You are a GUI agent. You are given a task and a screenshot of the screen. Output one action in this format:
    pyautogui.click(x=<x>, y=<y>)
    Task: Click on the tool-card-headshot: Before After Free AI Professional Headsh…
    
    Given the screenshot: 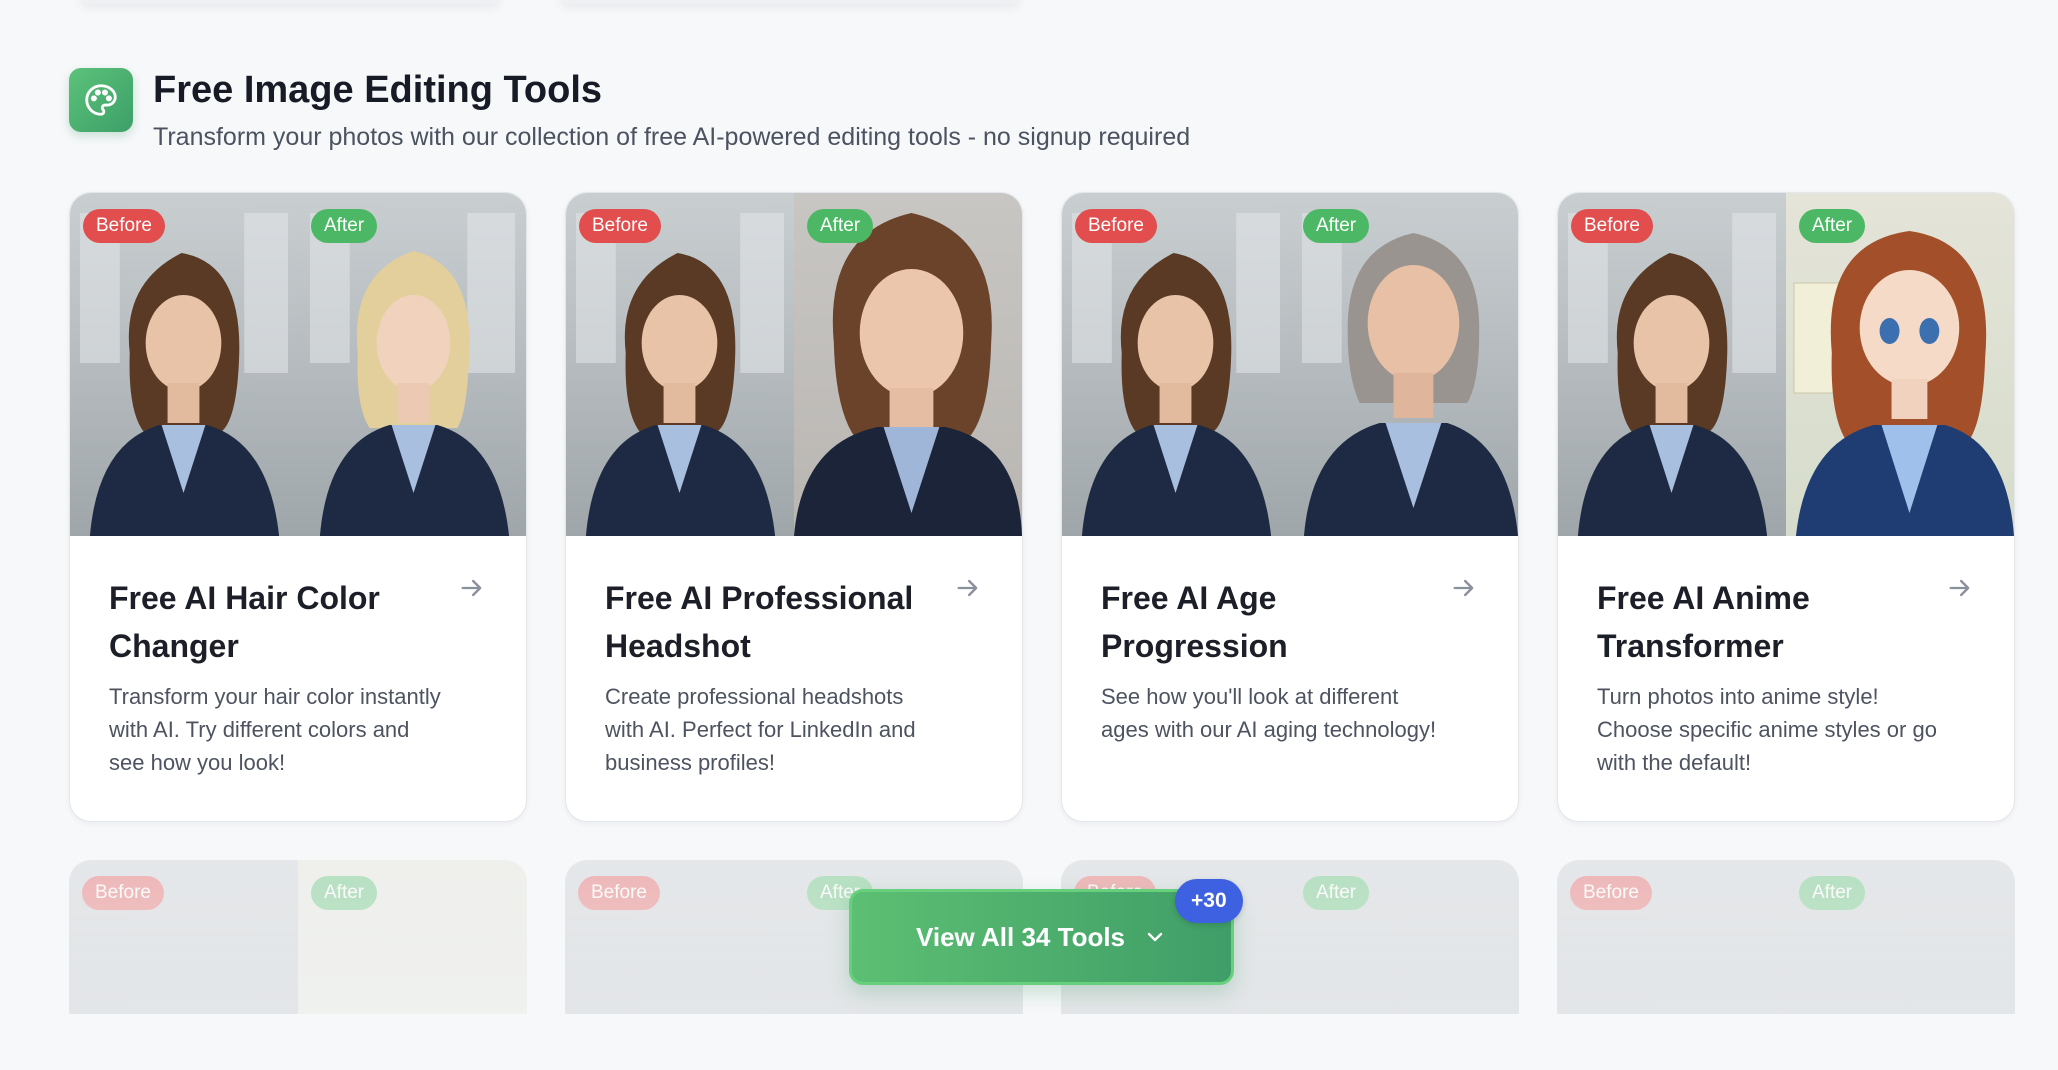 What is the action you would take?
    pyautogui.click(x=794, y=507)
    